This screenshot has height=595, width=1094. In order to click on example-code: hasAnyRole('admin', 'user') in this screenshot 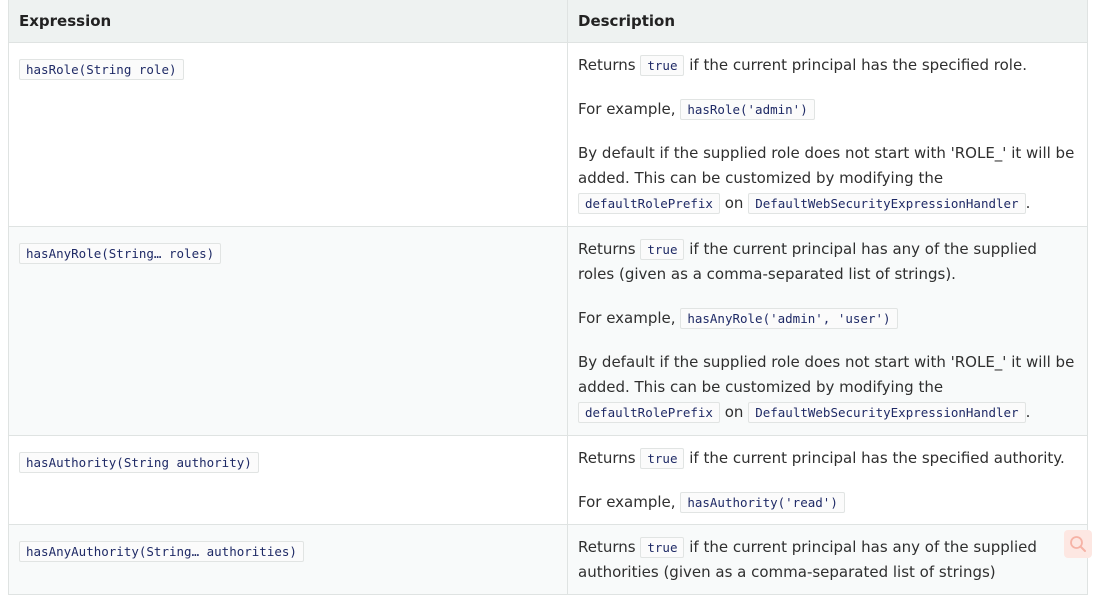, I will do `click(789, 318)`.